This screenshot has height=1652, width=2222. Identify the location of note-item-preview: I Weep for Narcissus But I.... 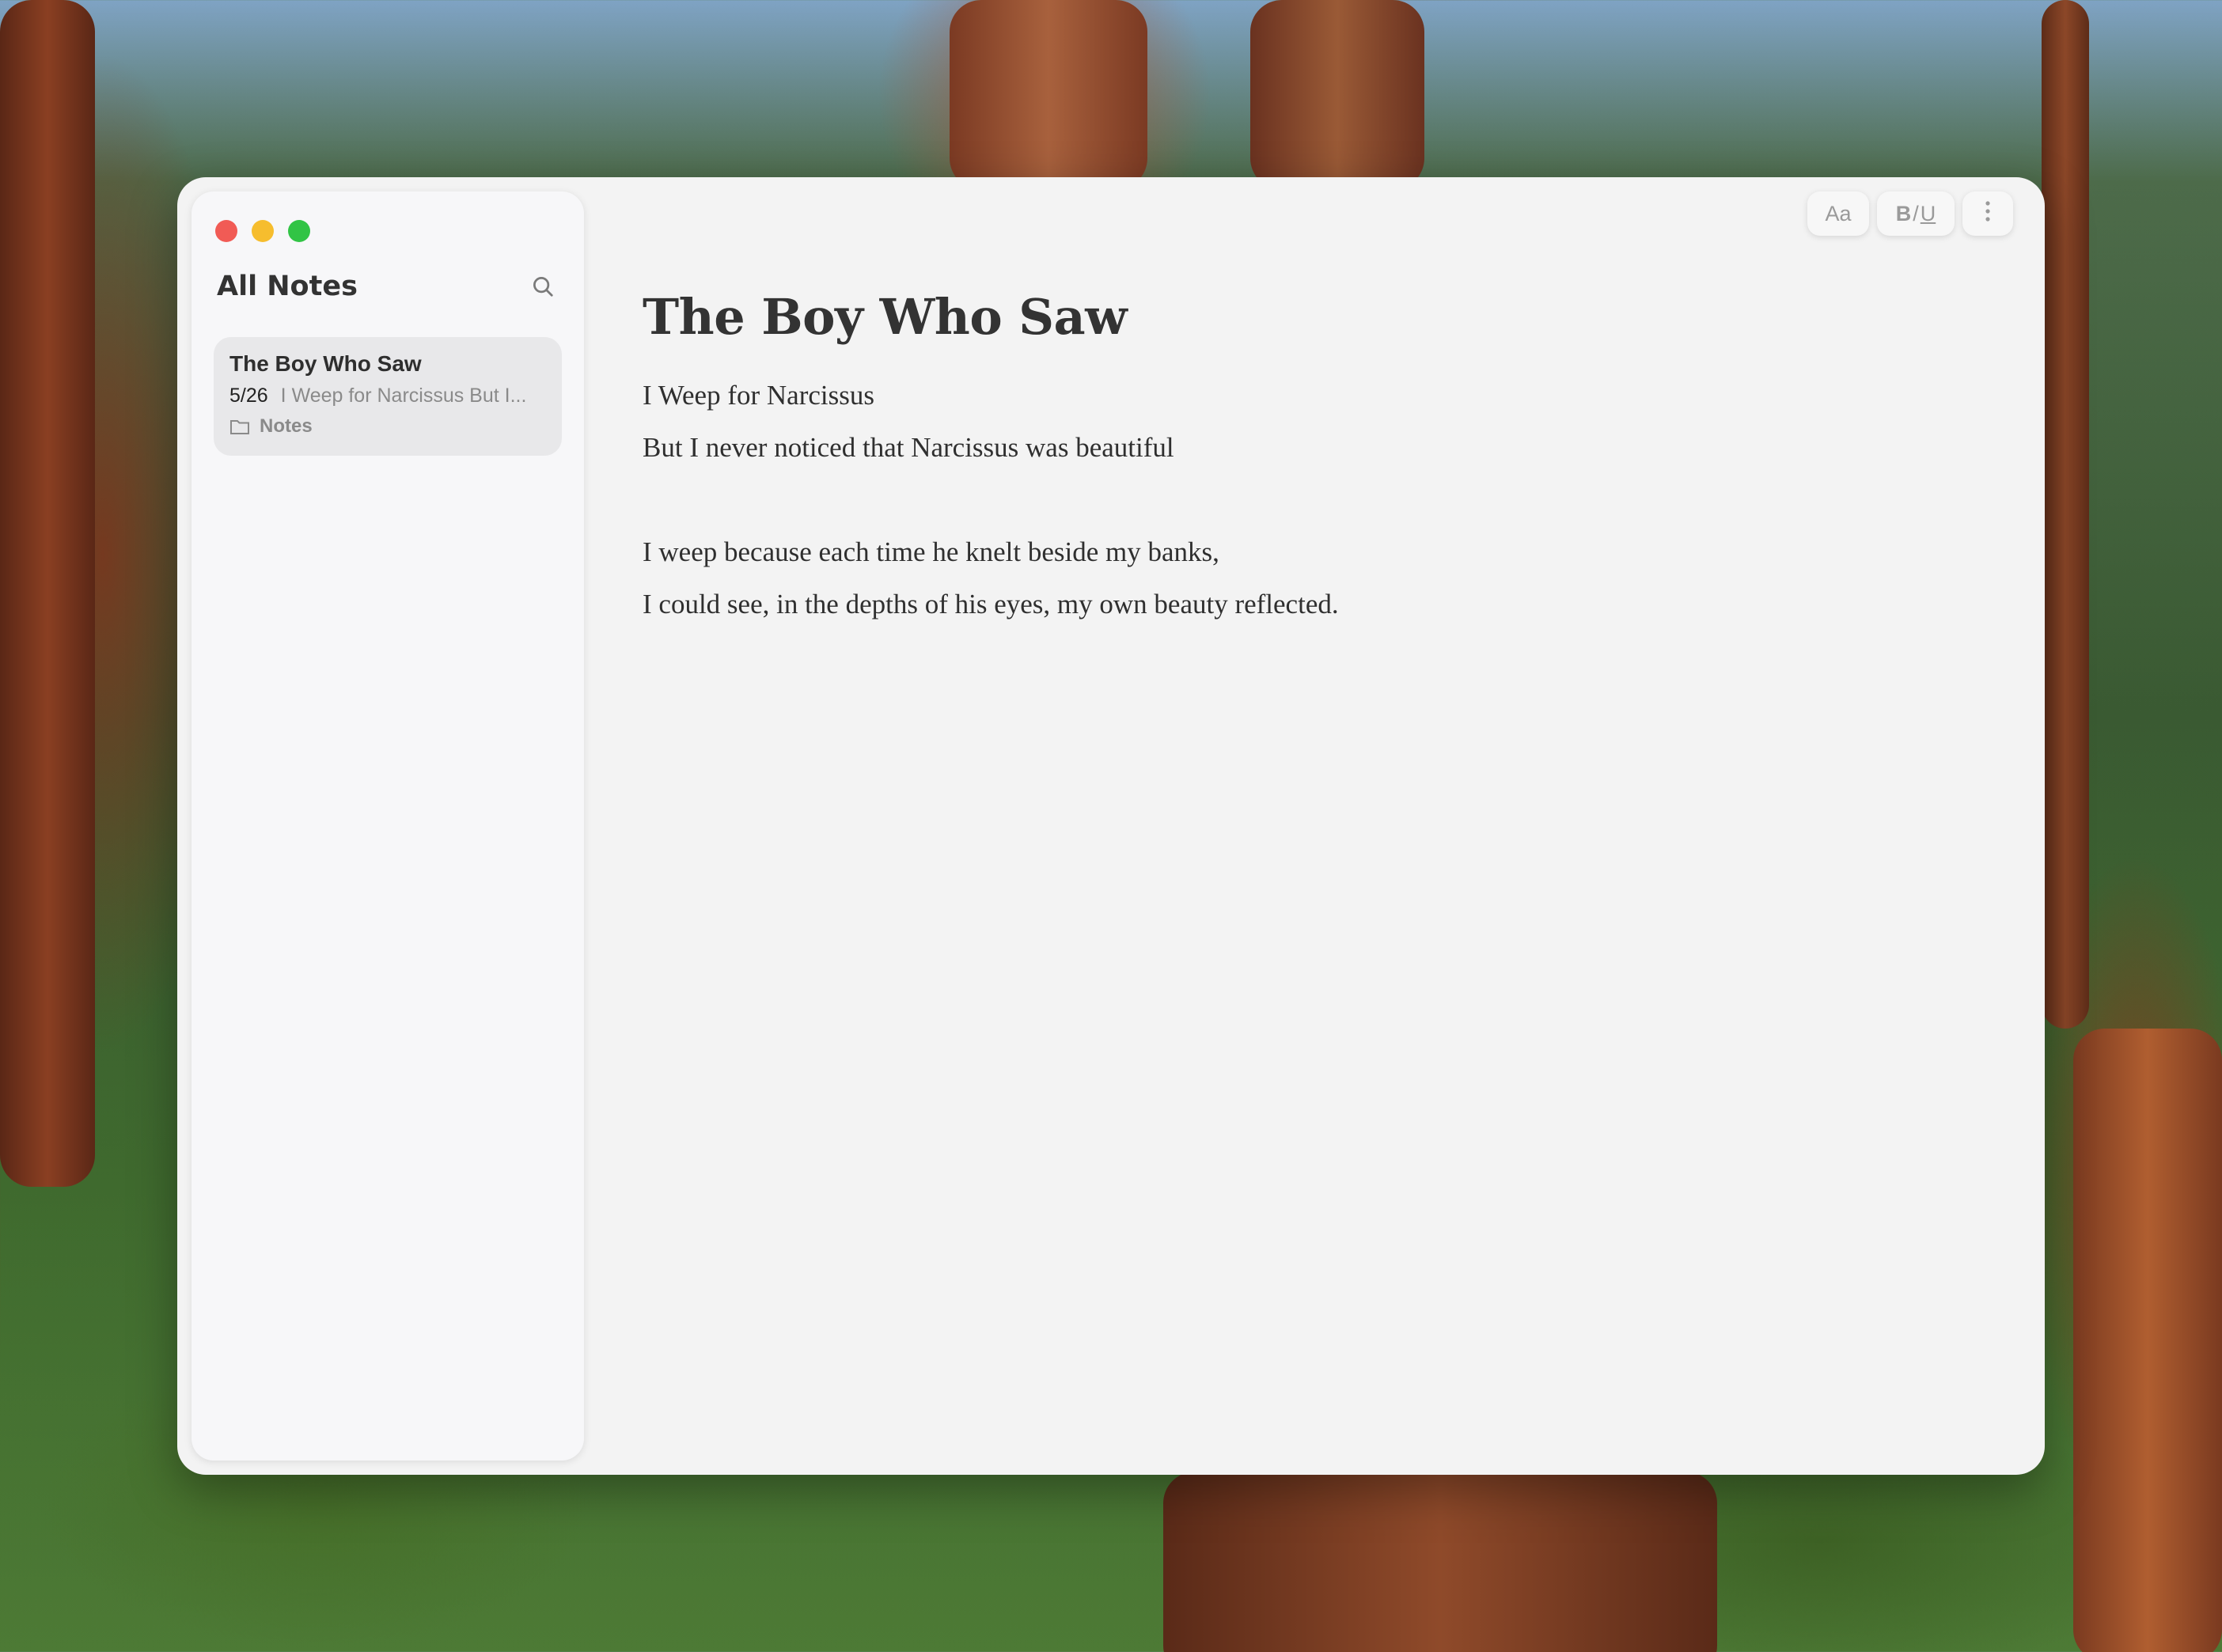
(403, 396).